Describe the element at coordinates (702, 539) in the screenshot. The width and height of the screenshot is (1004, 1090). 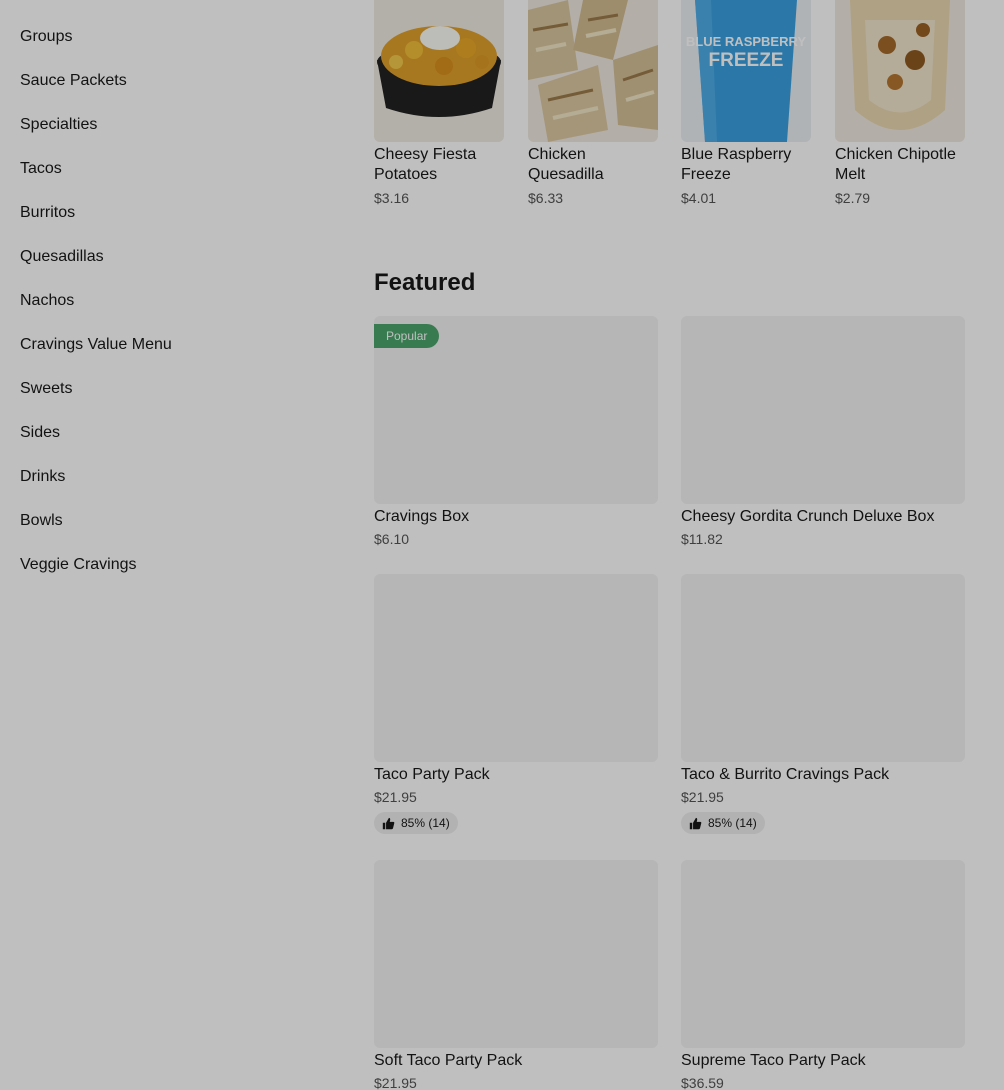
I see `item-price: $11.82` at that location.